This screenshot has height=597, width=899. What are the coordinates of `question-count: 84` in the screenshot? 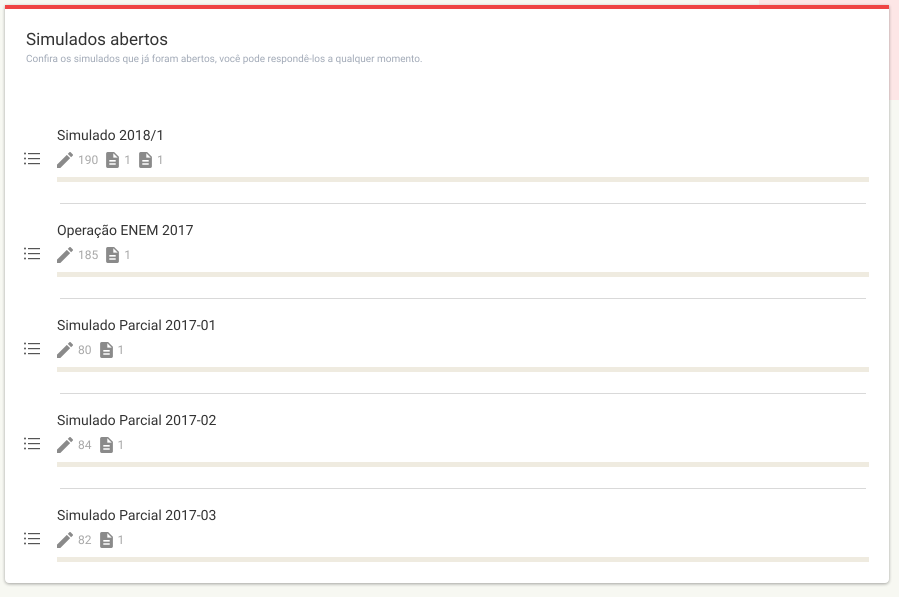 It's located at (85, 445).